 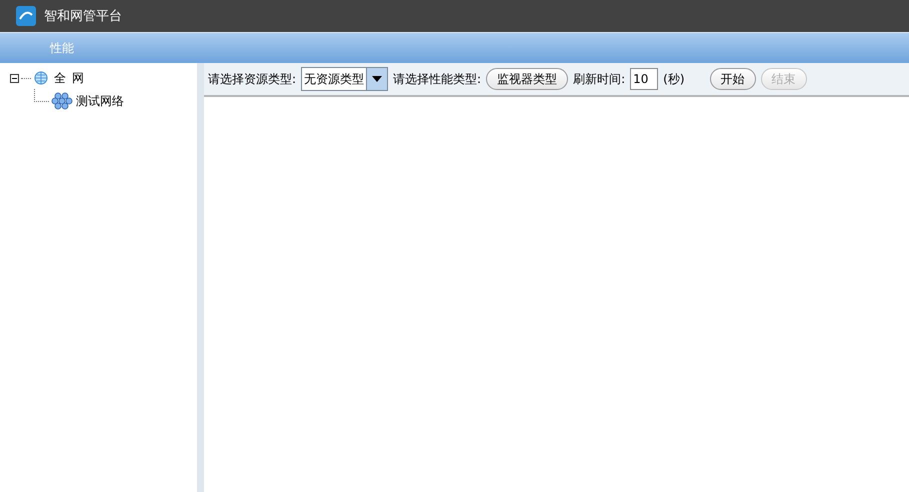 What do you see at coordinates (83, 16) in the screenshot?
I see `window-title: 智和网管平台` at bounding box center [83, 16].